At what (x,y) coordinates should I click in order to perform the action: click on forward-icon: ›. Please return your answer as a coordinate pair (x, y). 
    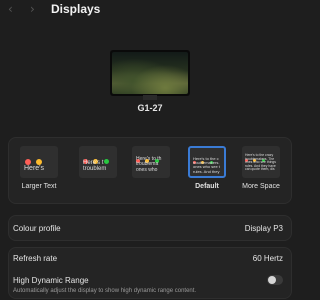
    Looking at the image, I should click on (32, 9).